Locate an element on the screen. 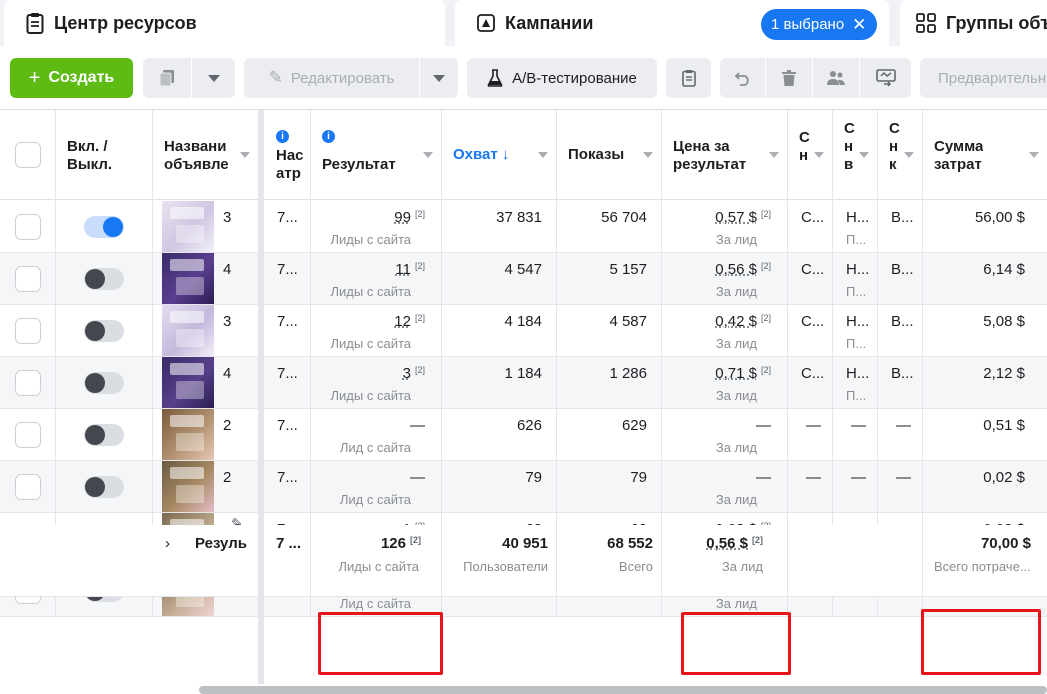 This screenshot has height=694, width=1047. header-cost-per-result: Цена за результат is located at coordinates (725, 155).